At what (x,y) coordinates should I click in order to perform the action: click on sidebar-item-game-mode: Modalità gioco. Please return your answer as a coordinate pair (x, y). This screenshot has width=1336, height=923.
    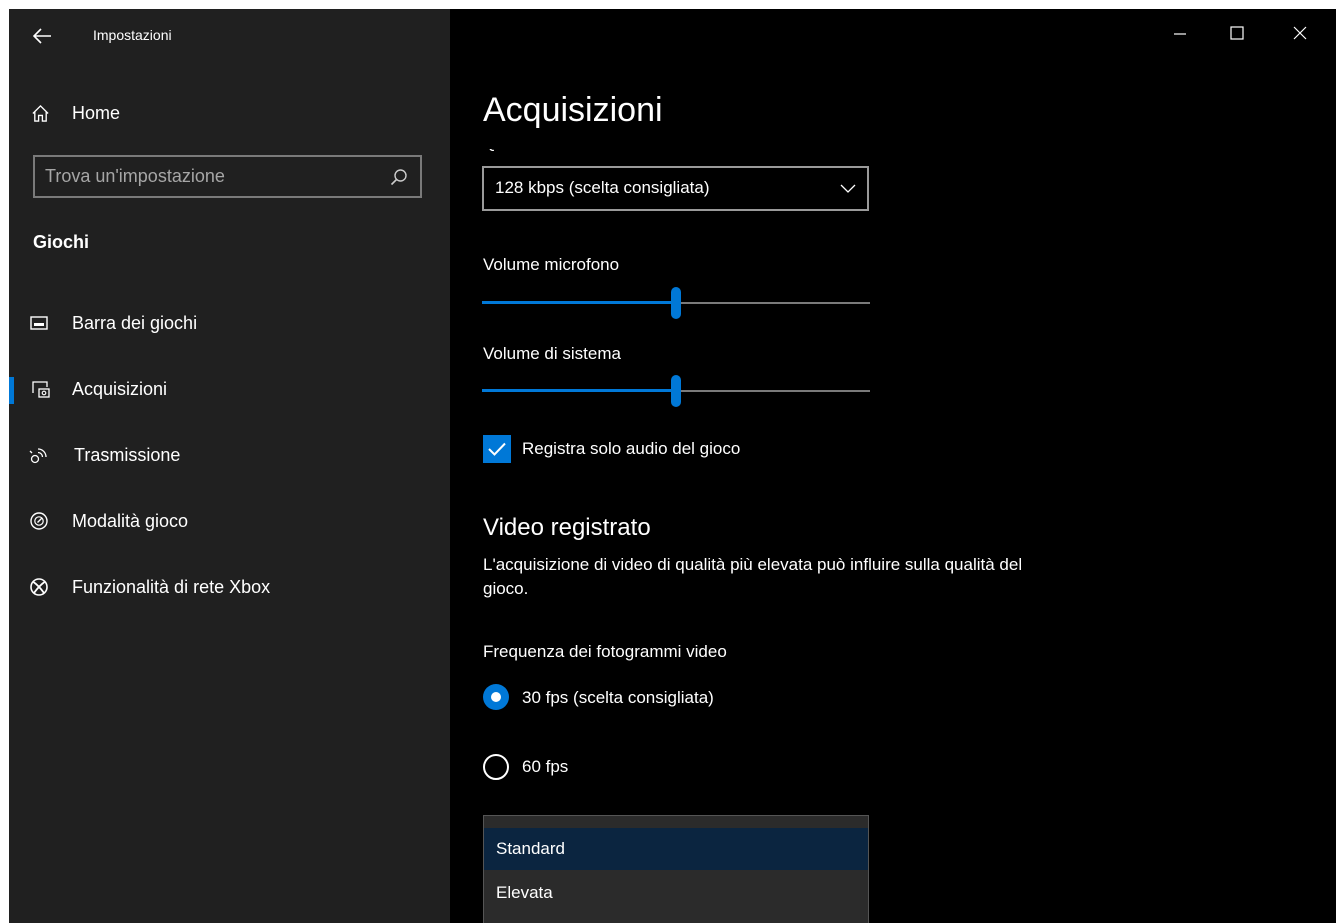
    Looking at the image, I should click on (229, 521).